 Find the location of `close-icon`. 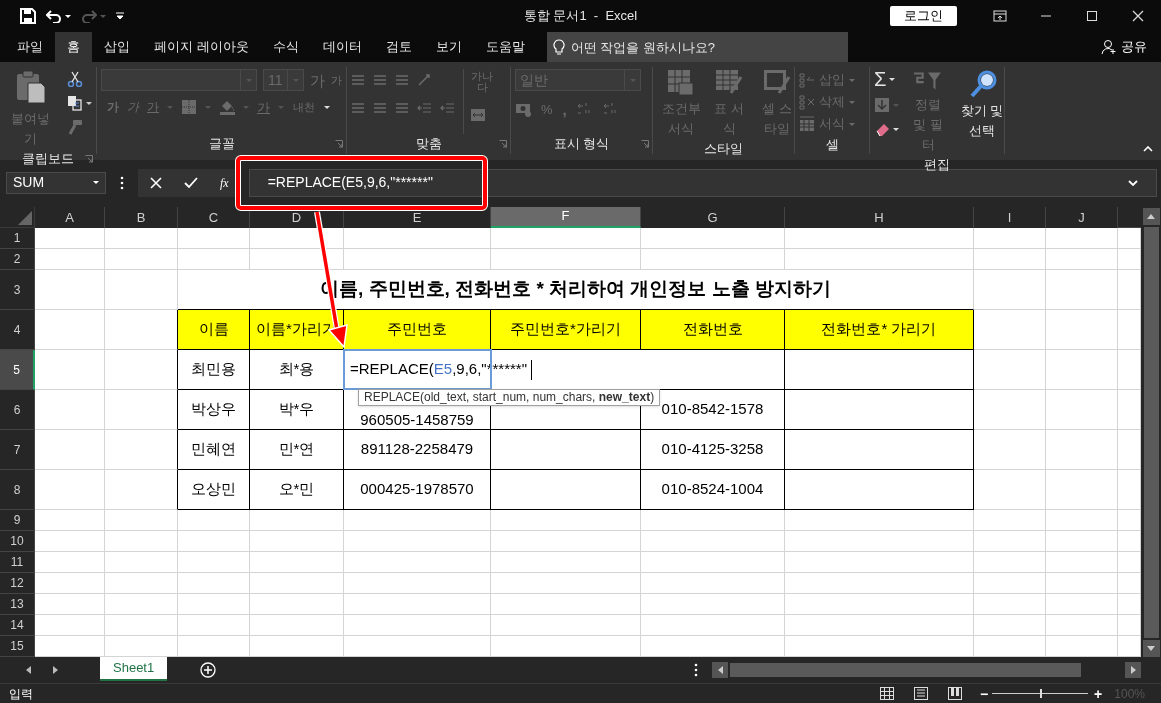

close-icon is located at coordinates (1138, 16).